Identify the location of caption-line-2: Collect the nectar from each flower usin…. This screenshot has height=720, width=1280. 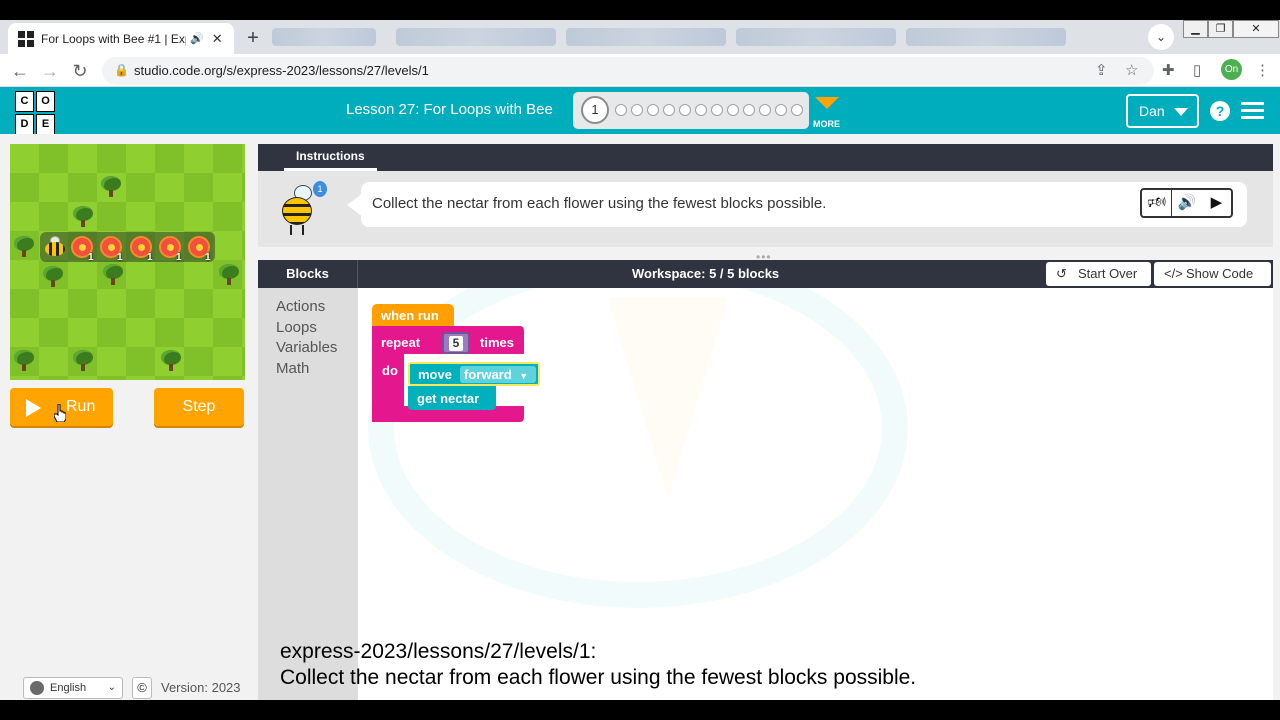
(598, 677).